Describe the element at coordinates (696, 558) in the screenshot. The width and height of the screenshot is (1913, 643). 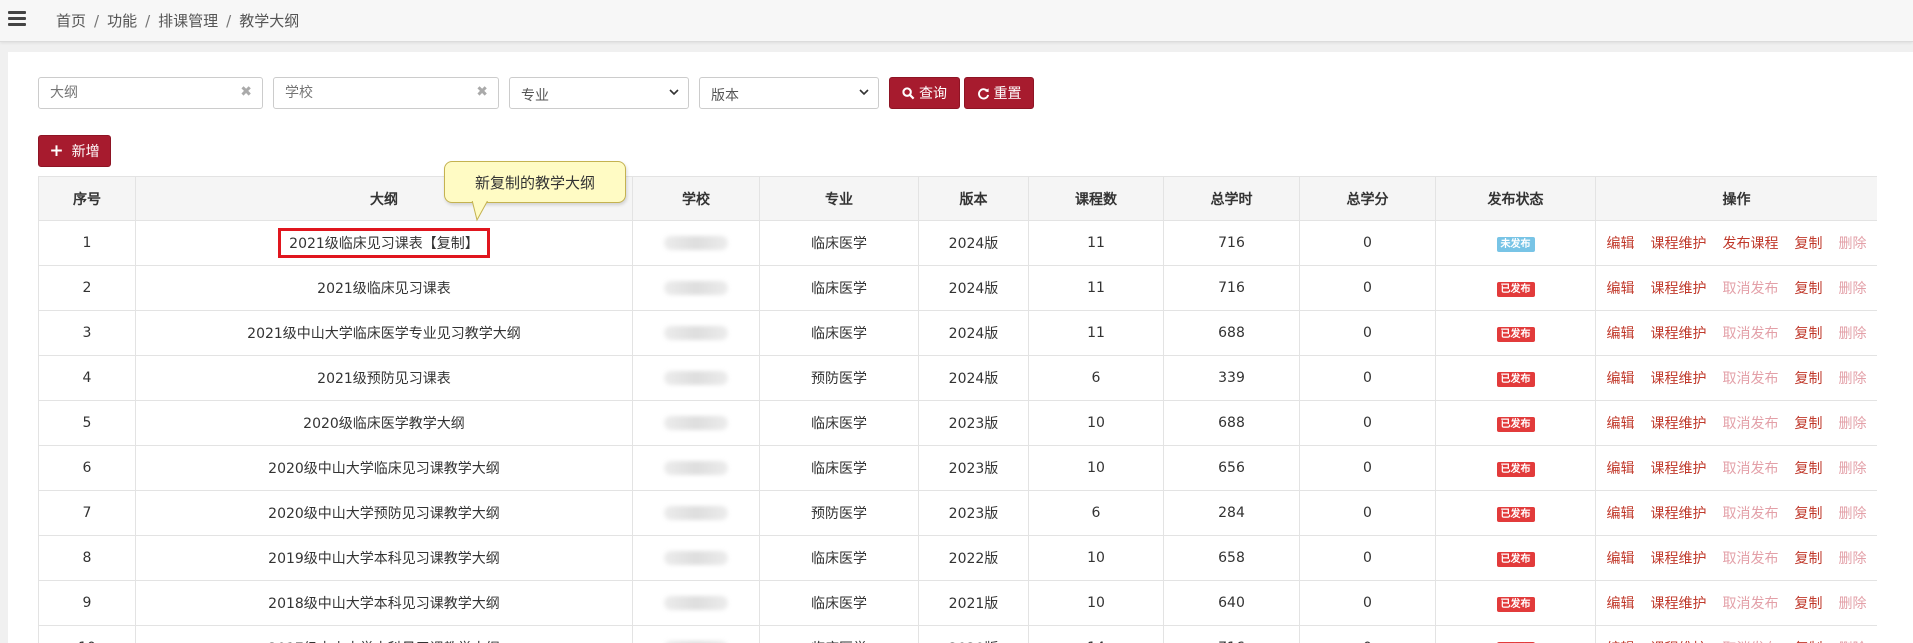
I see `cell-school` at that location.